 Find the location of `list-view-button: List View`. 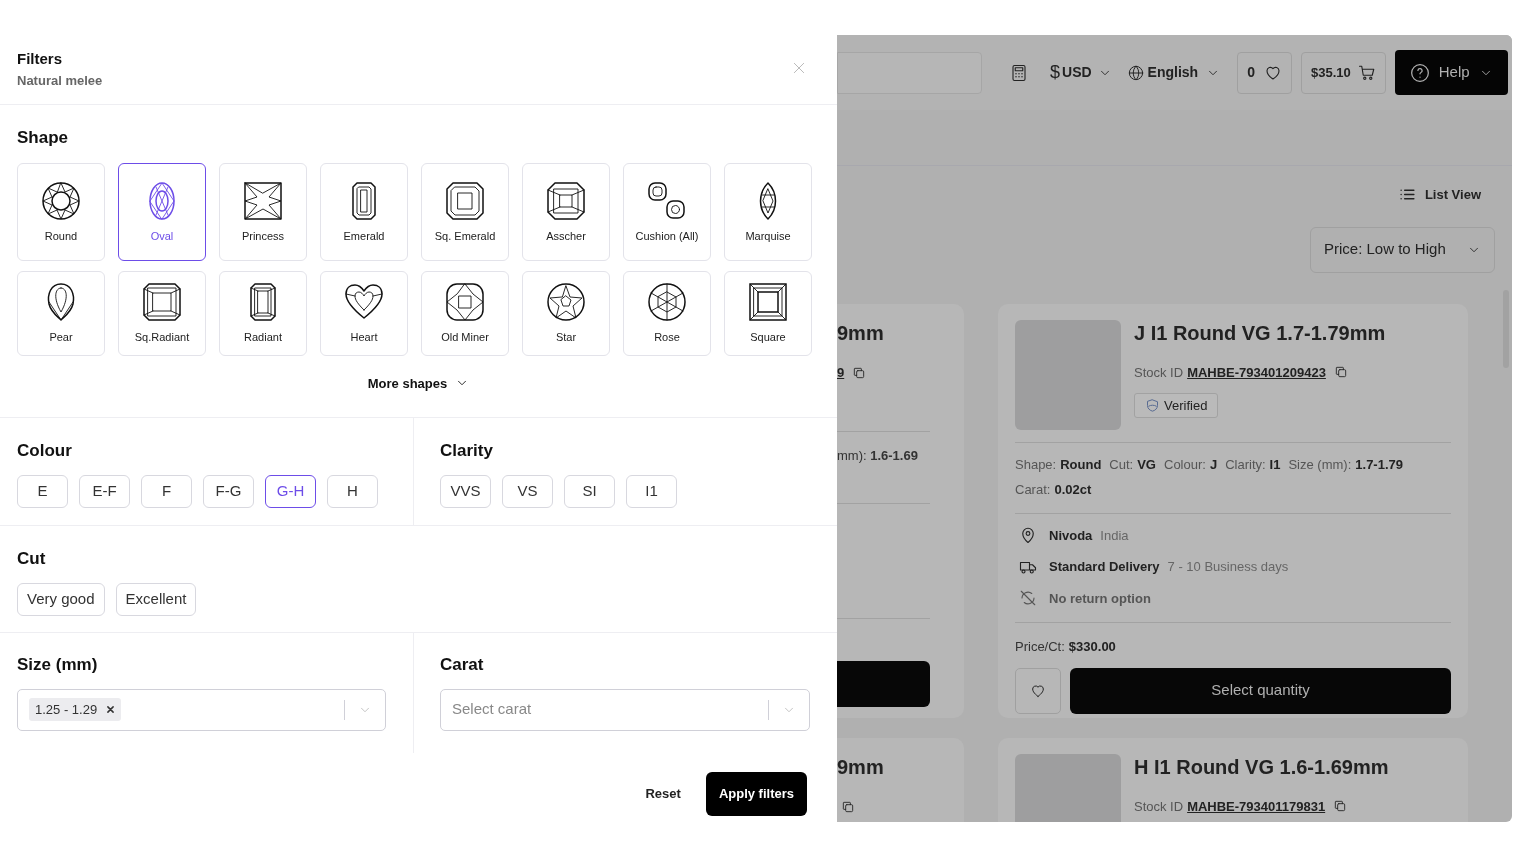

list-view-button: List View is located at coordinates (1439, 195).